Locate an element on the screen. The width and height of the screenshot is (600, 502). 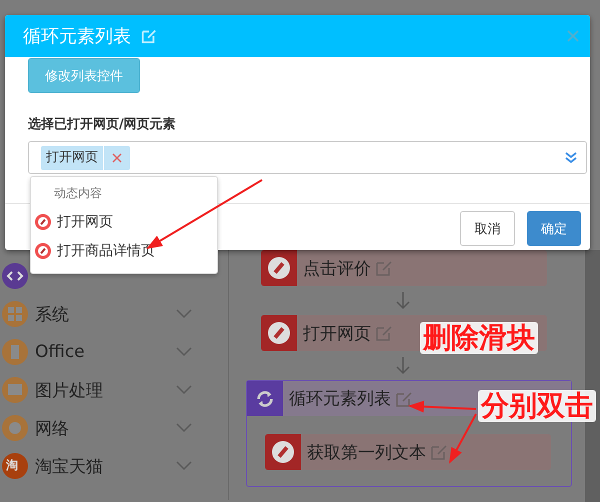
image-category-icon is located at coordinates (15, 390).